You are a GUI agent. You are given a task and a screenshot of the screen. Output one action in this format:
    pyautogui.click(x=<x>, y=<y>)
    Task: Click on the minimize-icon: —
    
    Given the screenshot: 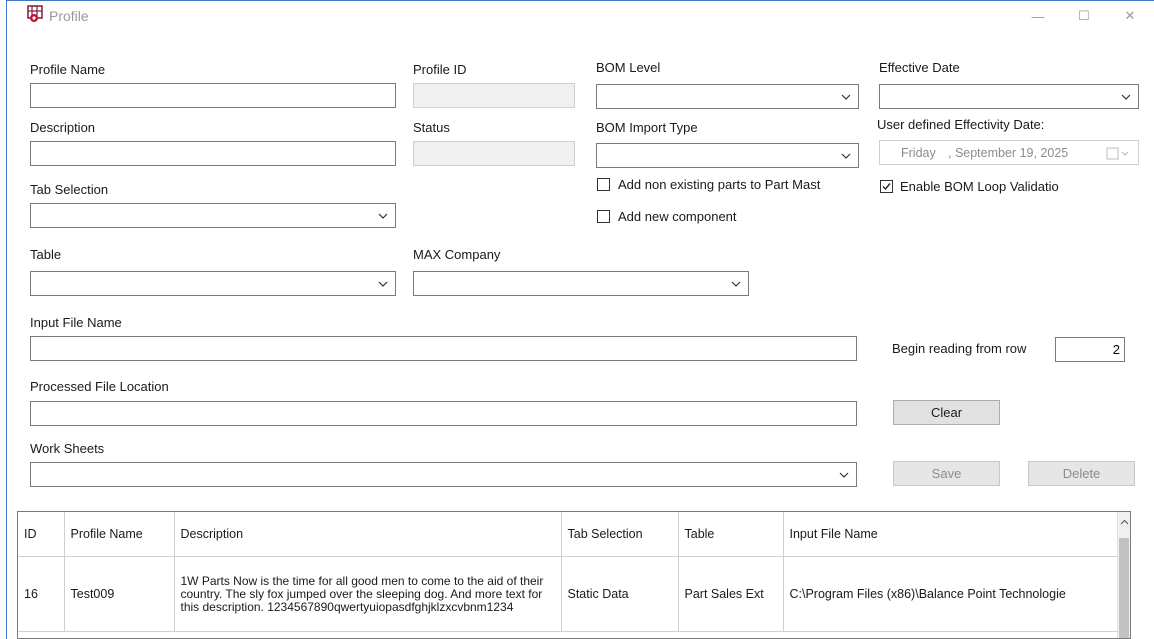 What is the action you would take?
    pyautogui.click(x=1038, y=16)
    